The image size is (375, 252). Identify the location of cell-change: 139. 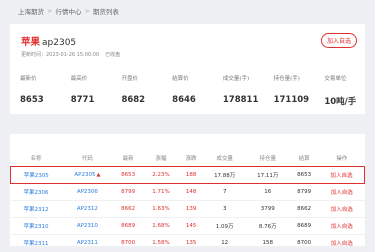
(191, 209).